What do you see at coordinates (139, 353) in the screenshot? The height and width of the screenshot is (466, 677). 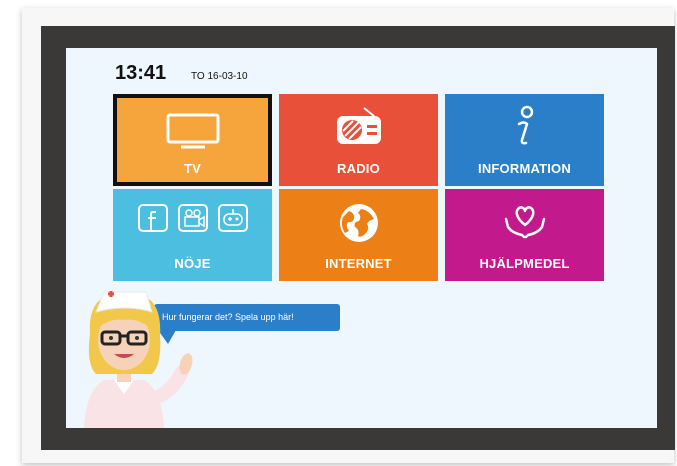 I see `nurse-assistant-illustration` at bounding box center [139, 353].